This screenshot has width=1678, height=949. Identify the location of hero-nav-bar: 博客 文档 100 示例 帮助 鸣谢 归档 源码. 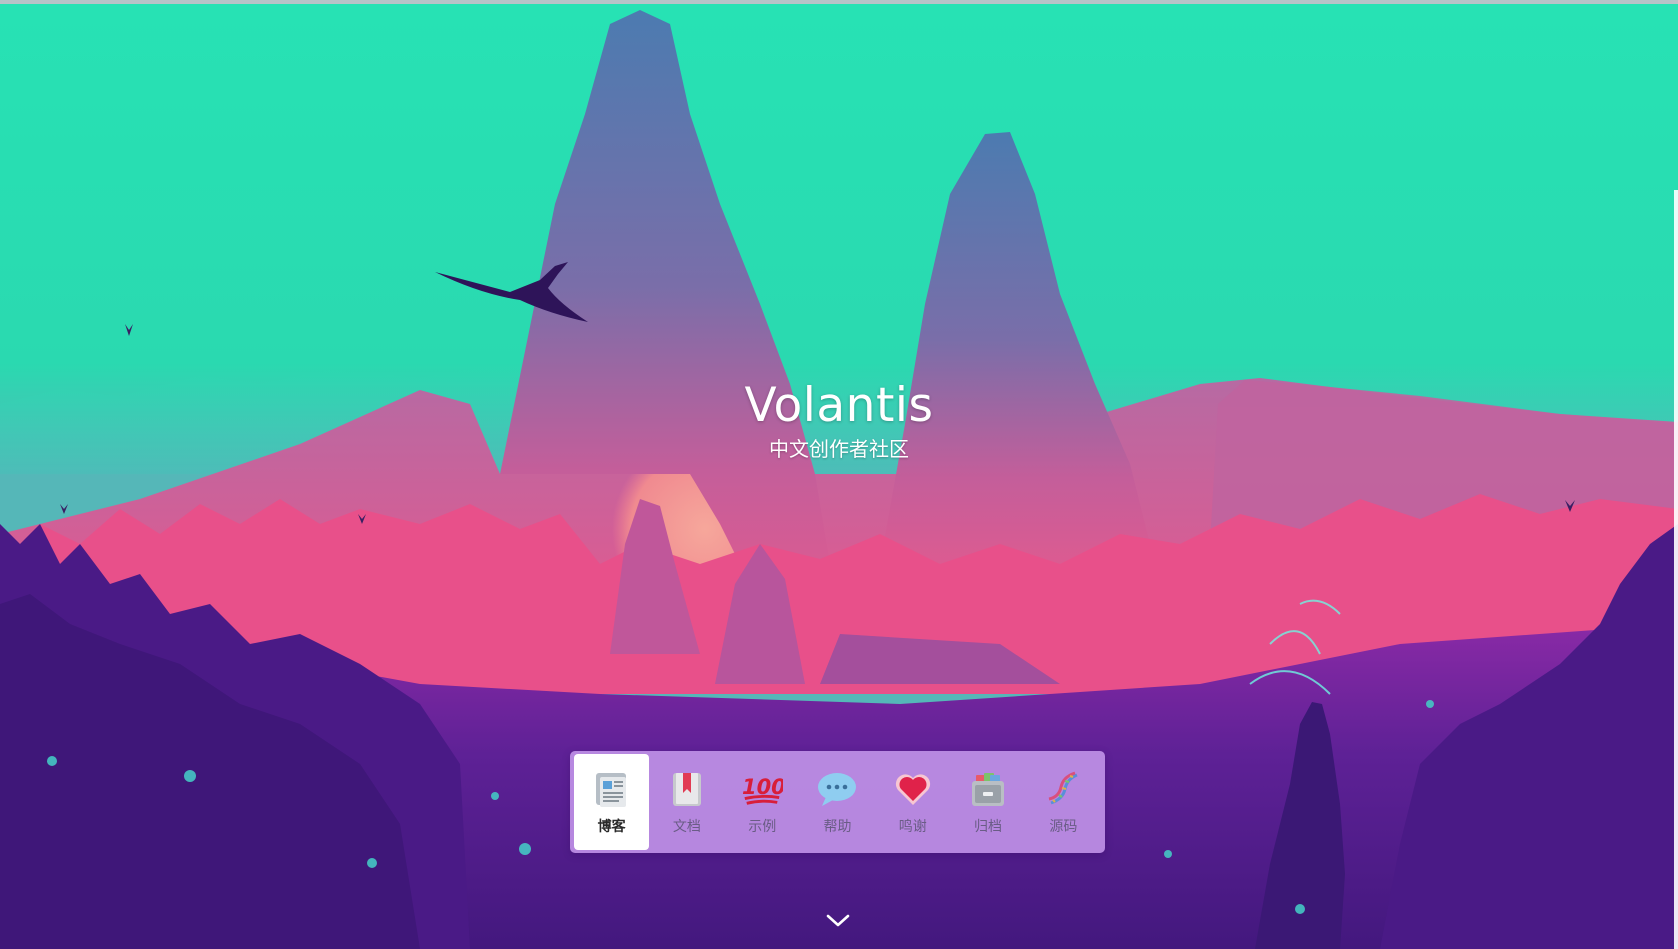
(837, 802).